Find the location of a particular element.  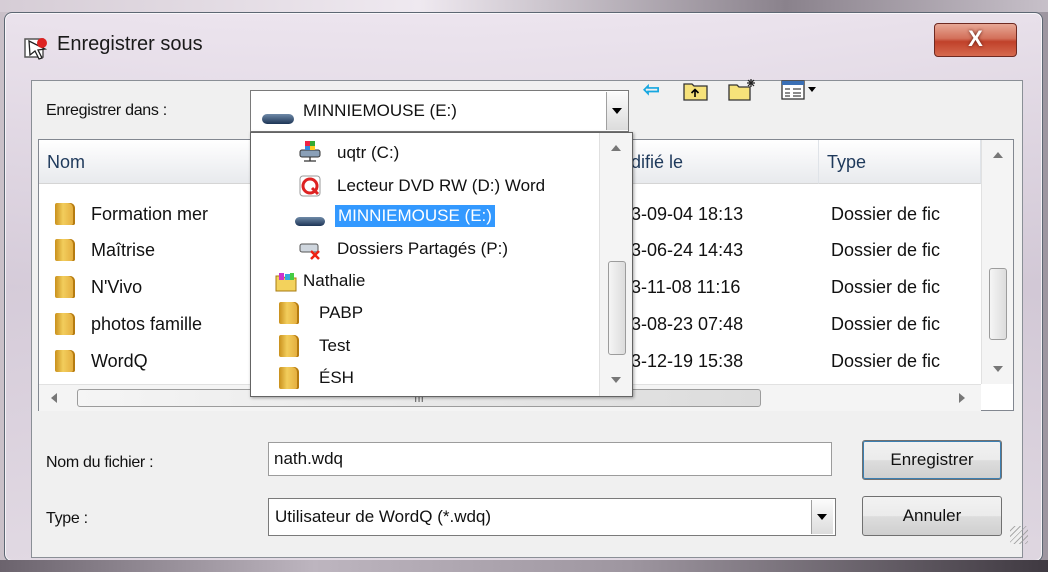

scroll-left-arrow-icon is located at coordinates (54, 398).